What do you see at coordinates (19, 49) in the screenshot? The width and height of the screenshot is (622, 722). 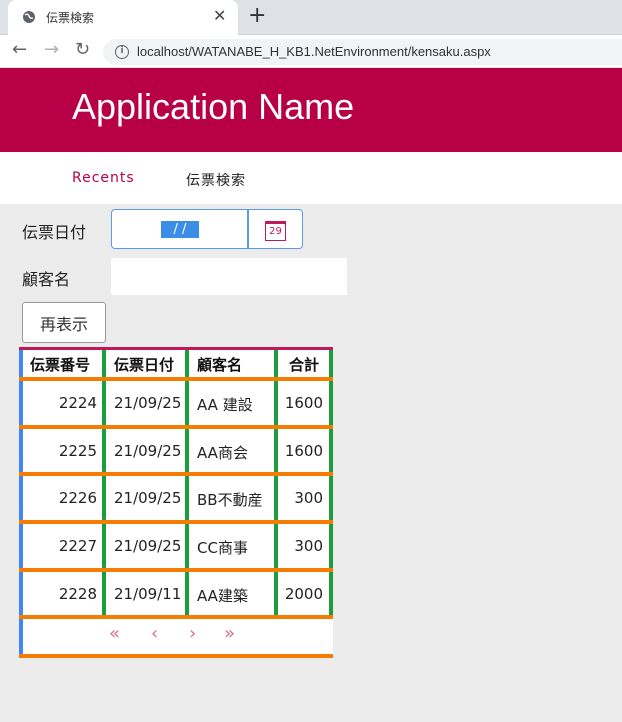 I see `back-icon: ←` at bounding box center [19, 49].